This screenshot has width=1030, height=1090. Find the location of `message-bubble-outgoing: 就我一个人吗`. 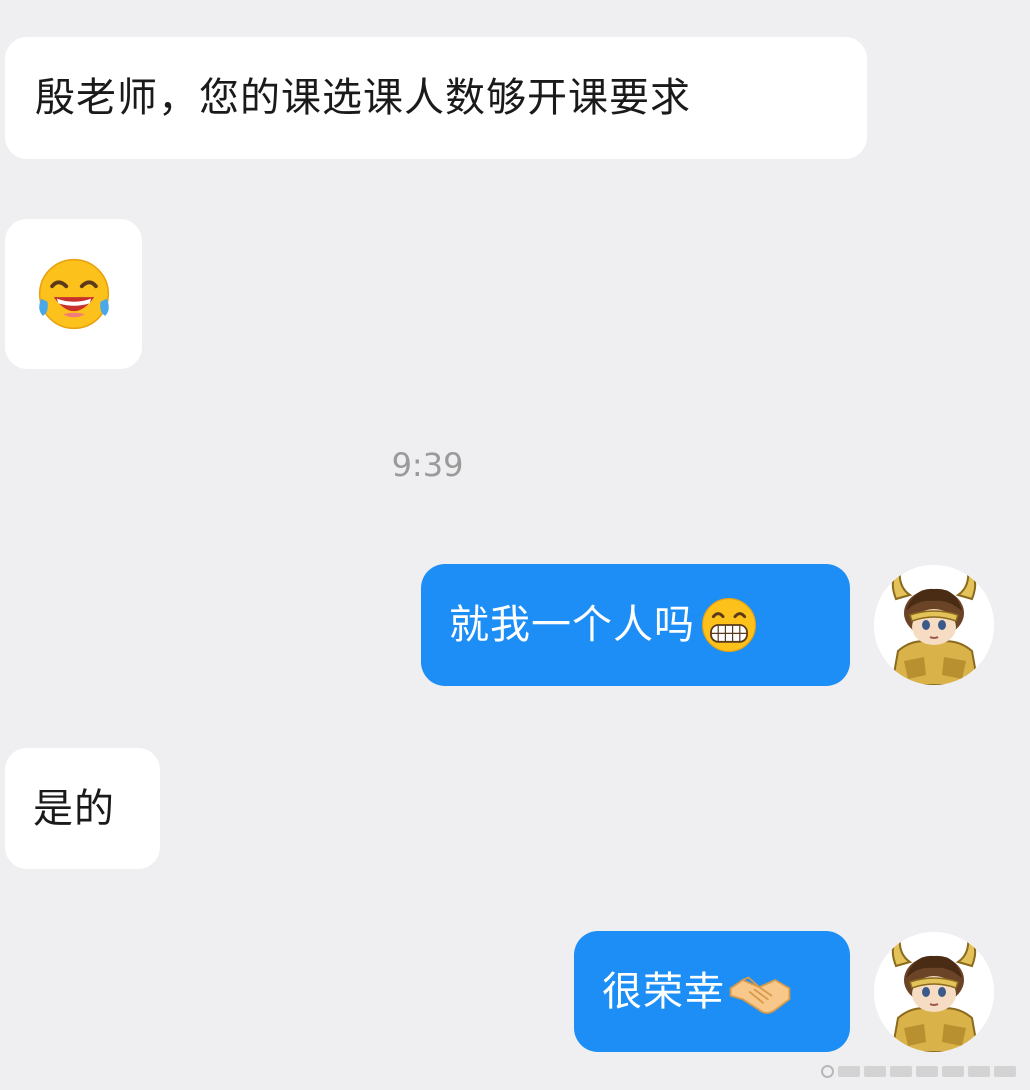

message-bubble-outgoing: 就我一个人吗 is located at coordinates (635, 625).